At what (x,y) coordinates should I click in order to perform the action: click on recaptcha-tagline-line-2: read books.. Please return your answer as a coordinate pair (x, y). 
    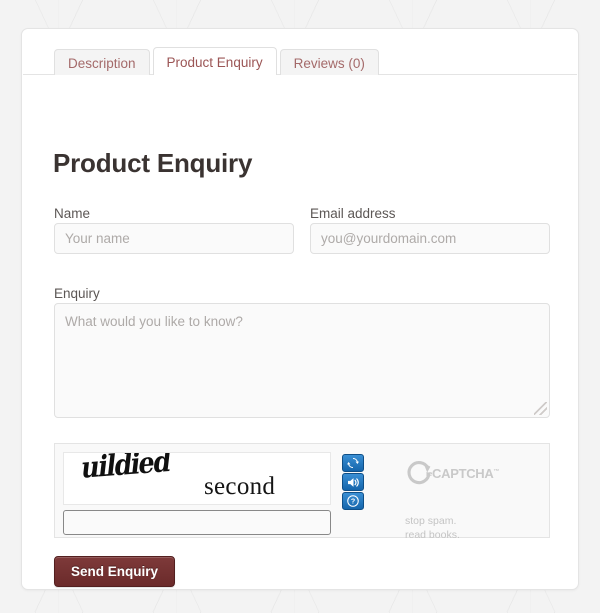
    Looking at the image, I should click on (432, 535).